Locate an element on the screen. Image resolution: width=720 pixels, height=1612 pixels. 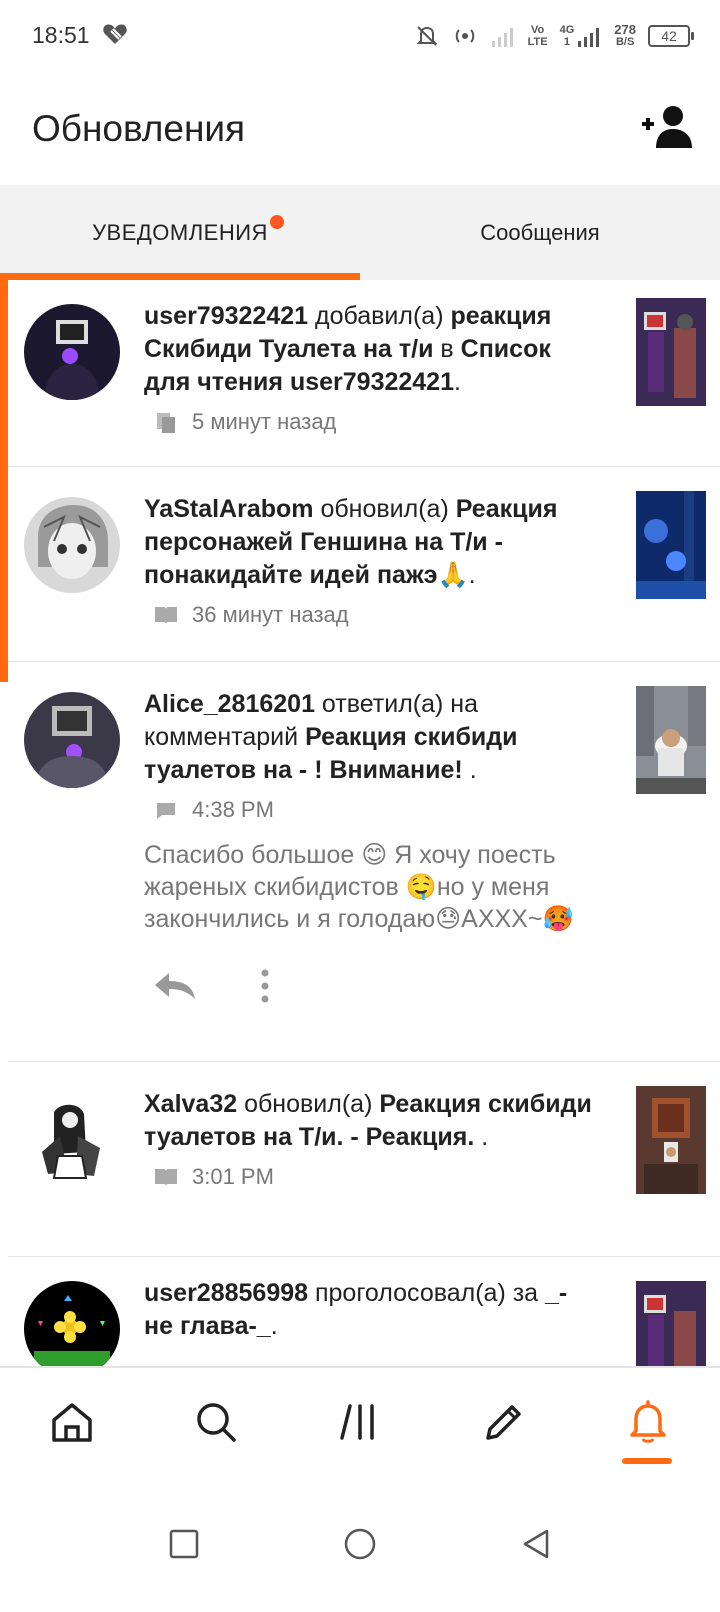
notification-meta: 36 минут назад is located at coordinates (369, 615).